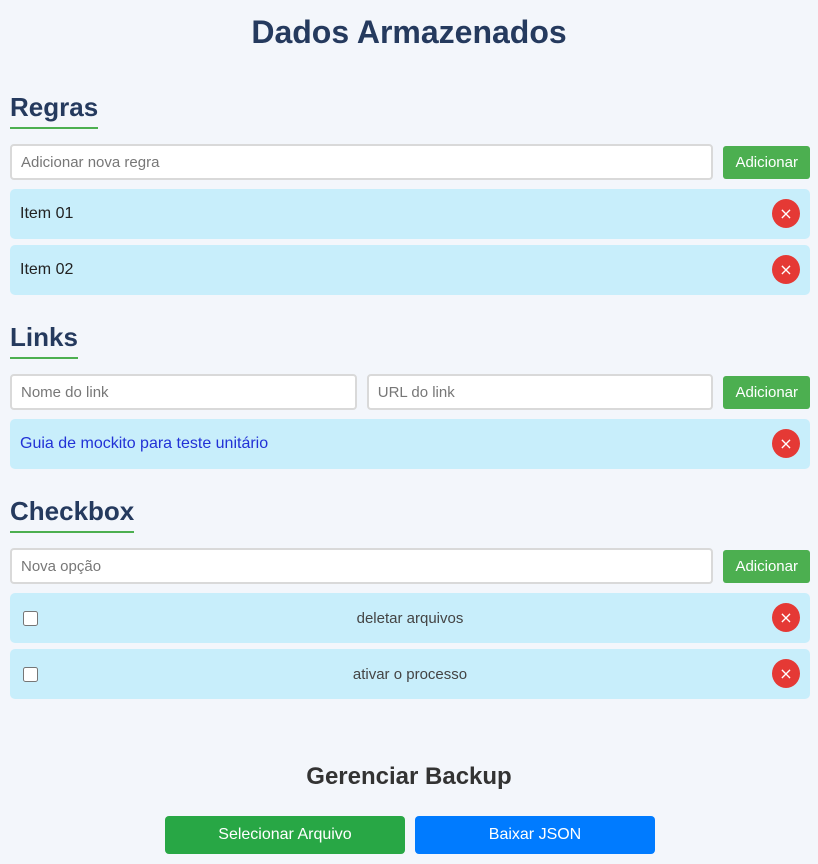 The image size is (818, 864). I want to click on link-item: Guia de mockito para teste unitário ×, so click(410, 444).